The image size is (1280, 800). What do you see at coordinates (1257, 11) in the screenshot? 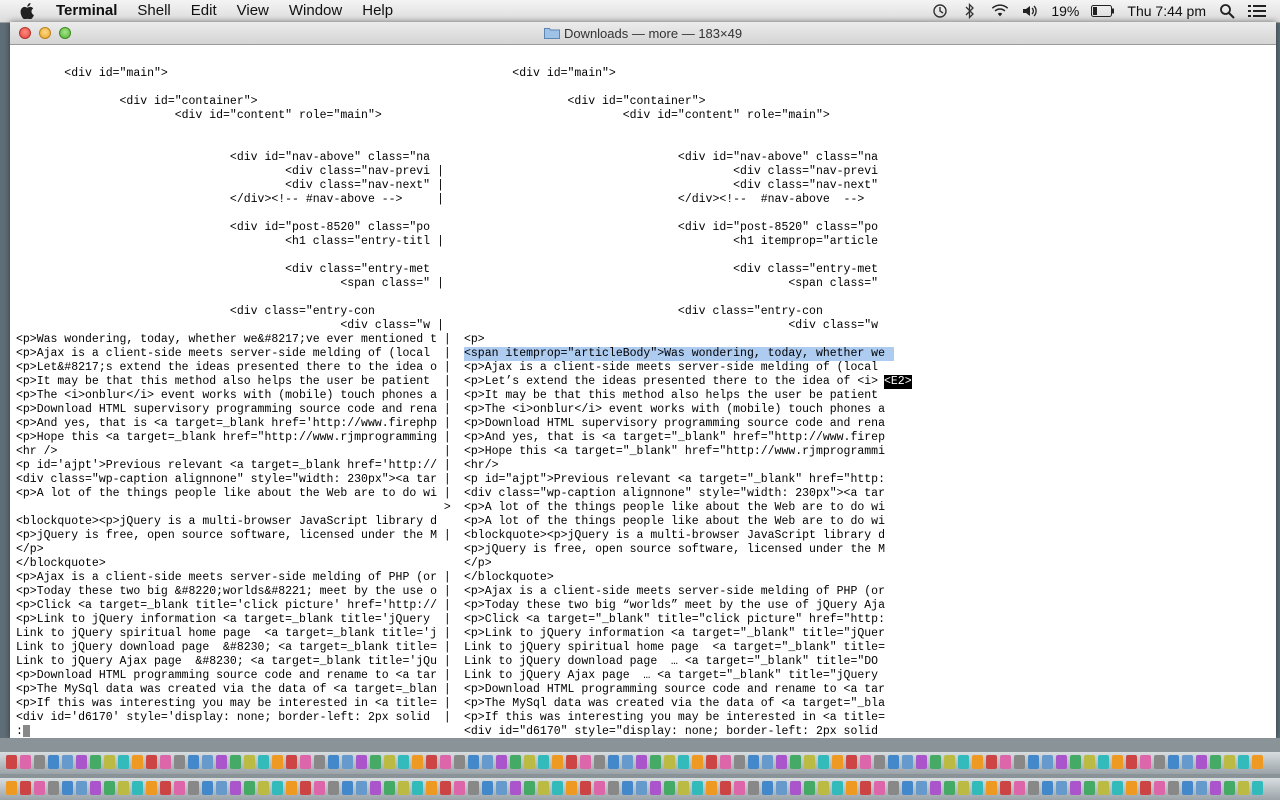
I see `notification-center-icon` at bounding box center [1257, 11].